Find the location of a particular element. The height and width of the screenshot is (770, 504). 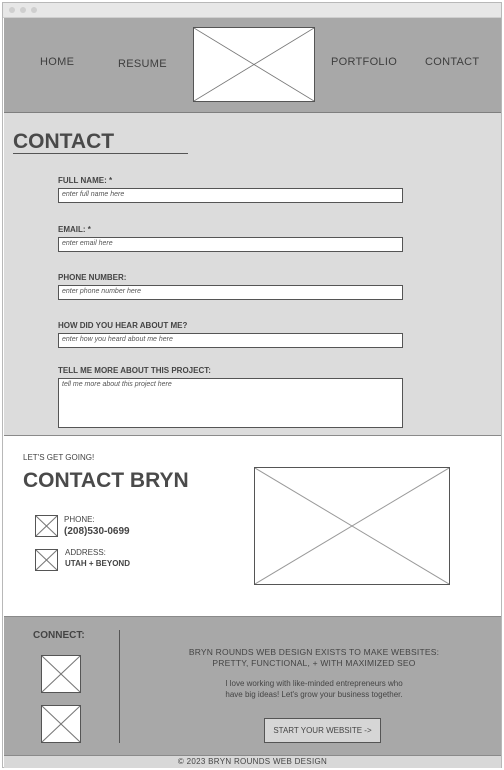

phone-info-value: (208)530-0699 is located at coordinates (97, 531).